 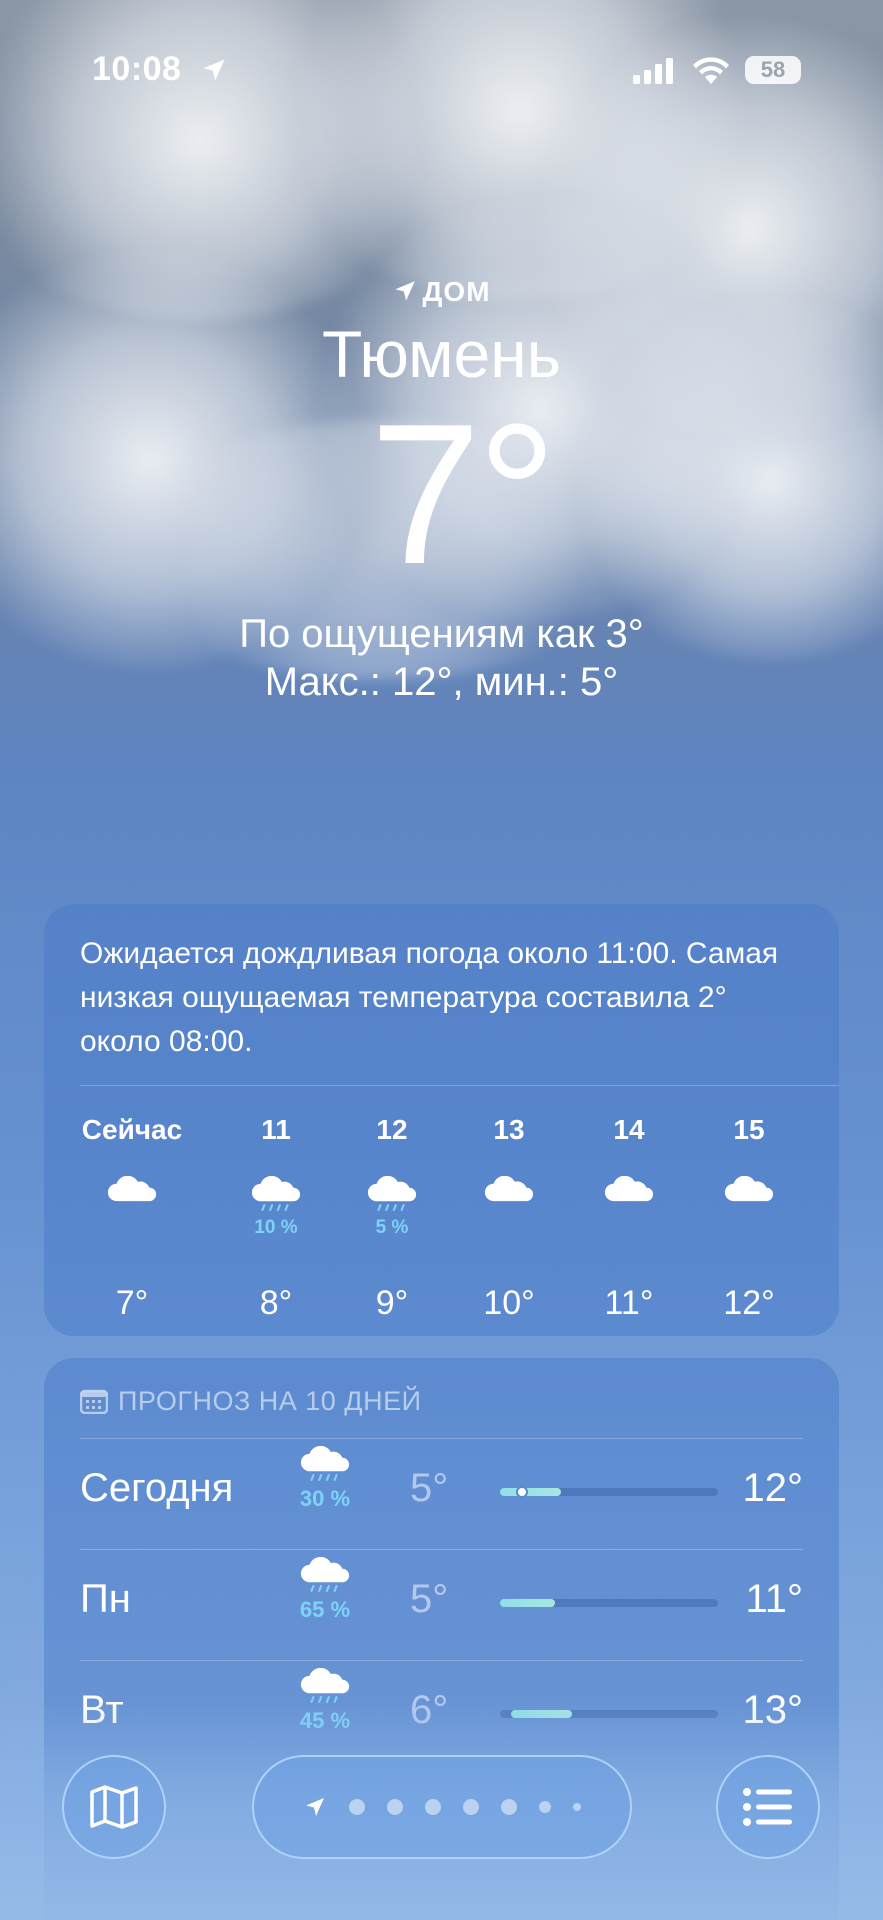 I want to click on map-button, so click(x=114, y=1807).